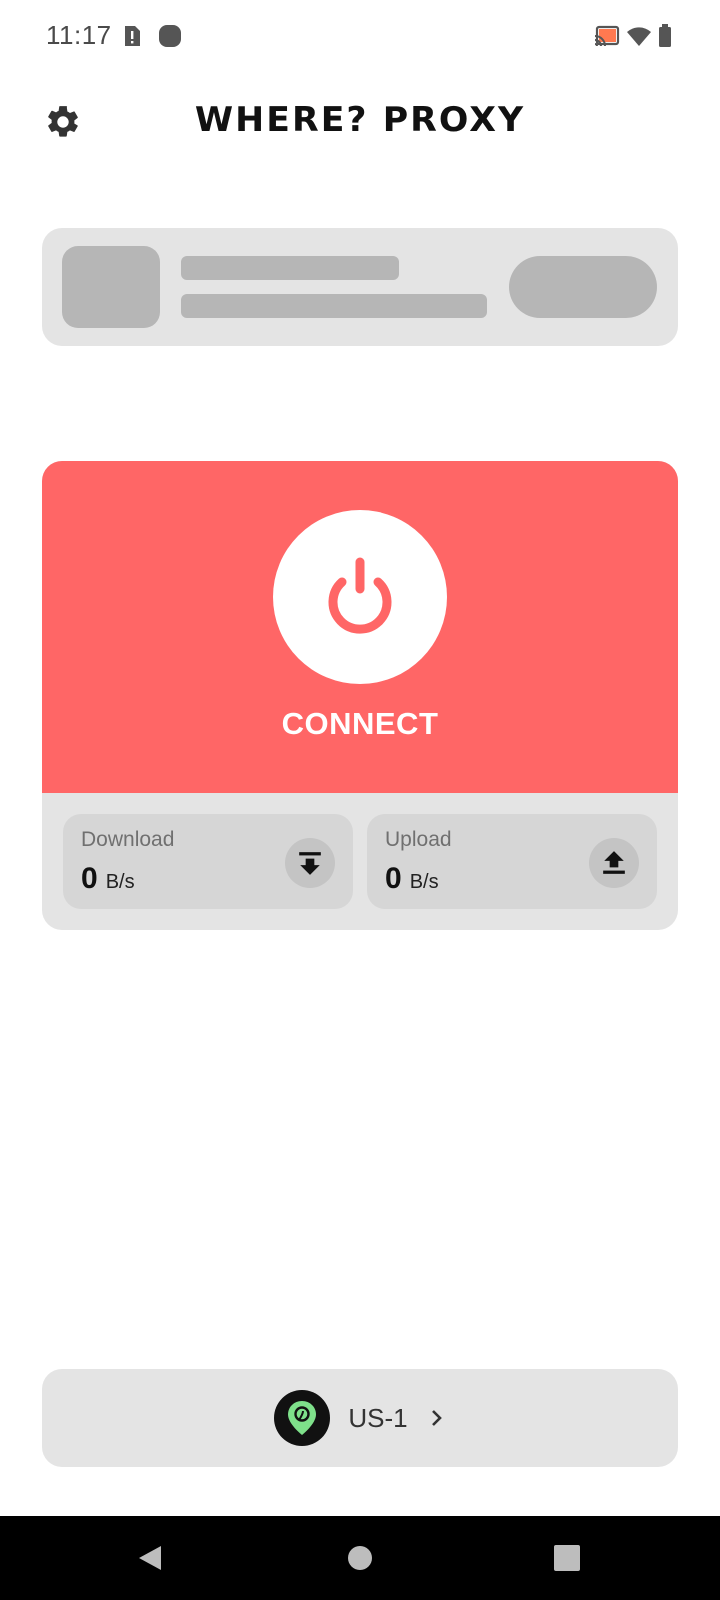 Image resolution: width=720 pixels, height=1600 pixels. I want to click on recents-button, so click(567, 1558).